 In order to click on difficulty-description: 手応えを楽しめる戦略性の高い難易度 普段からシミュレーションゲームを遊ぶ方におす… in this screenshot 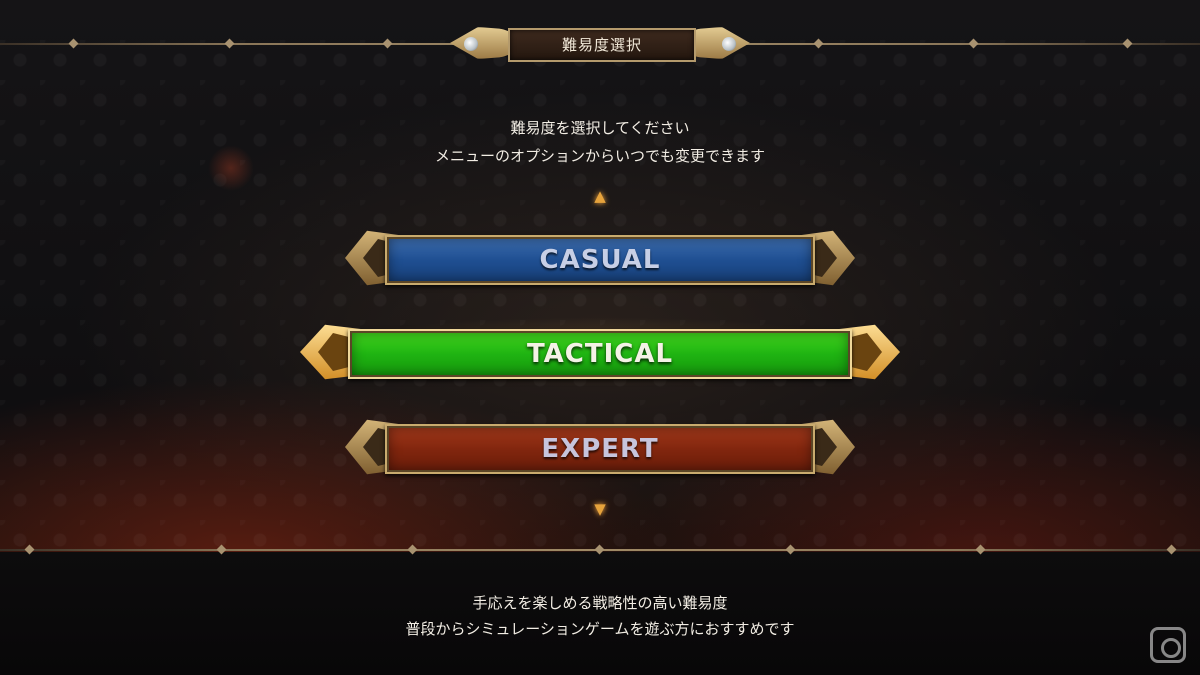, I will do `click(600, 616)`.